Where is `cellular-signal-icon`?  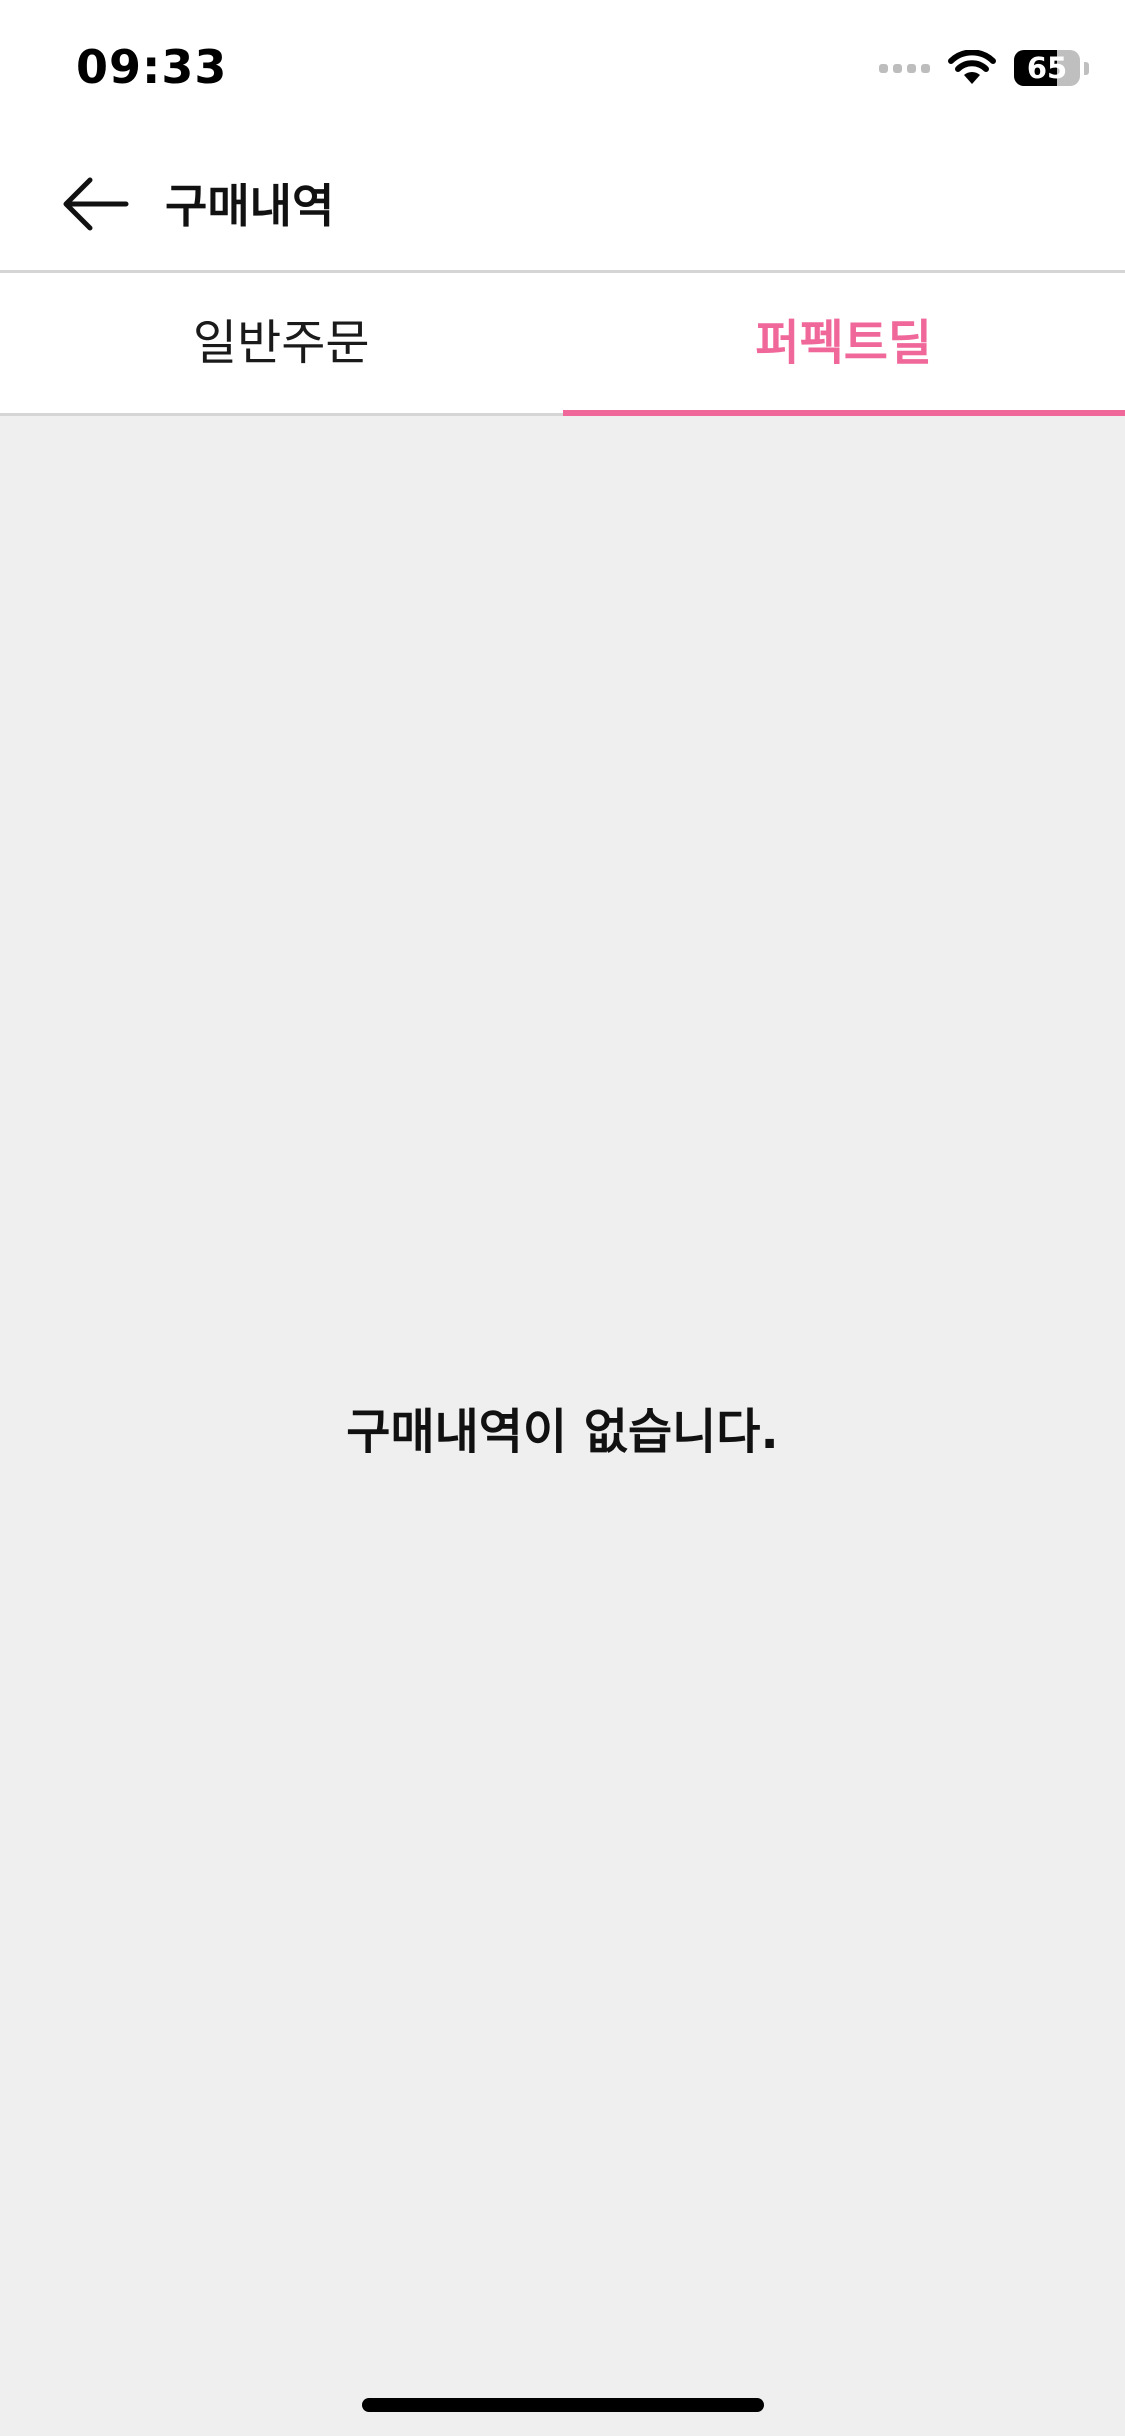 cellular-signal-icon is located at coordinates (904, 68).